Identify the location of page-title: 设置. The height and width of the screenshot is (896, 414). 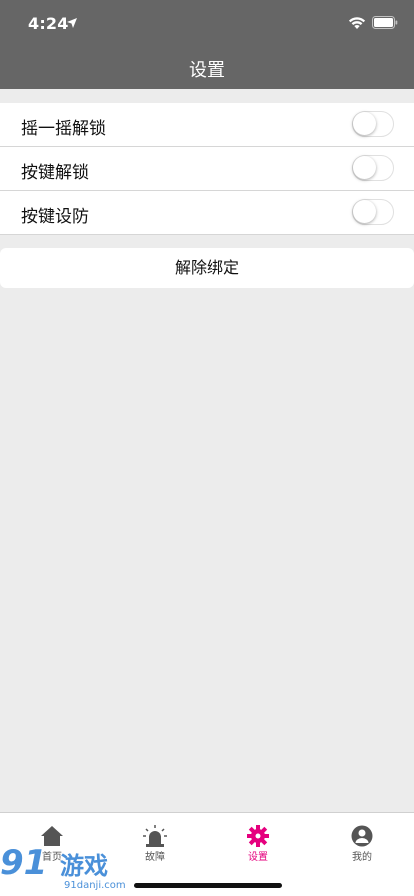
(207, 70).